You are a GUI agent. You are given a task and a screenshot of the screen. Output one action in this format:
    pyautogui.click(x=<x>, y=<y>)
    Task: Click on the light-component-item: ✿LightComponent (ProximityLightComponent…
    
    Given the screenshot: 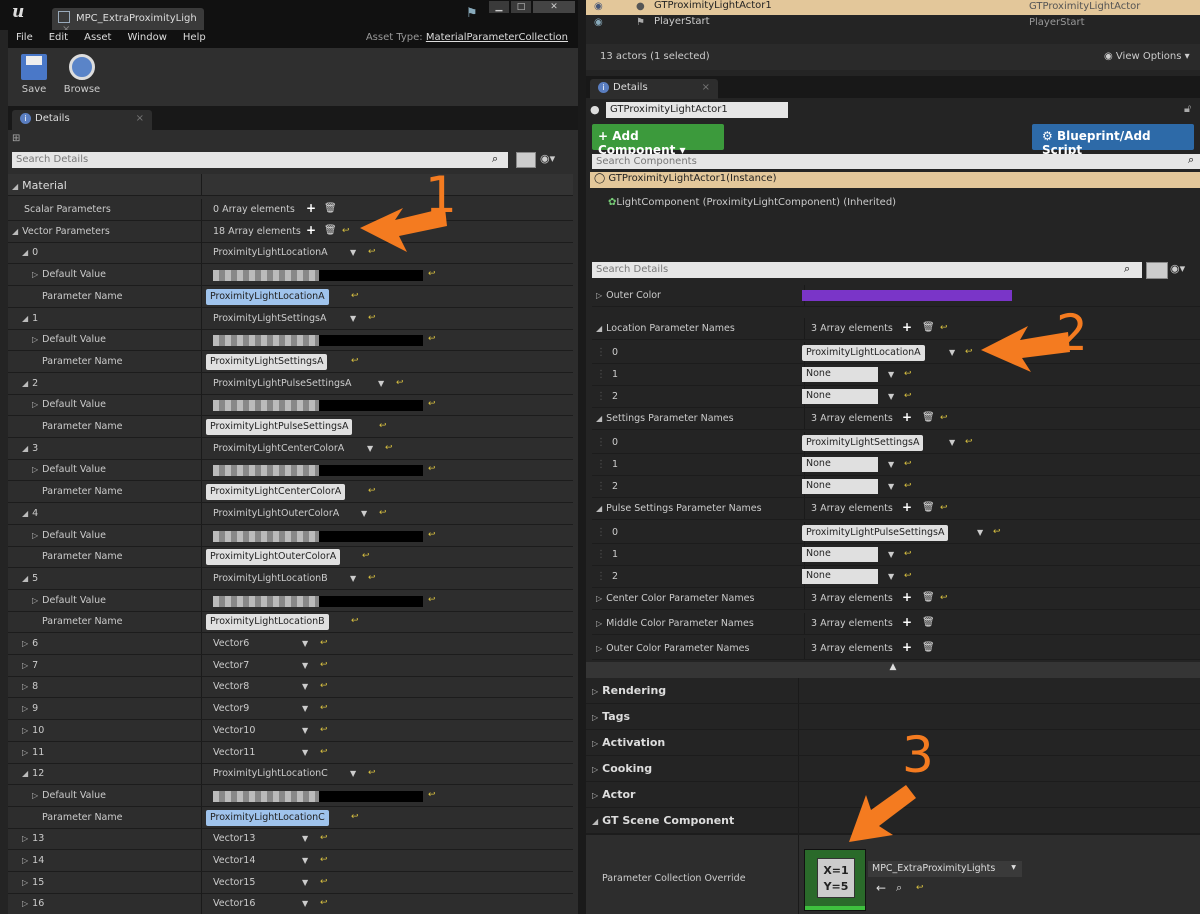 What is the action you would take?
    pyautogui.click(x=752, y=202)
    